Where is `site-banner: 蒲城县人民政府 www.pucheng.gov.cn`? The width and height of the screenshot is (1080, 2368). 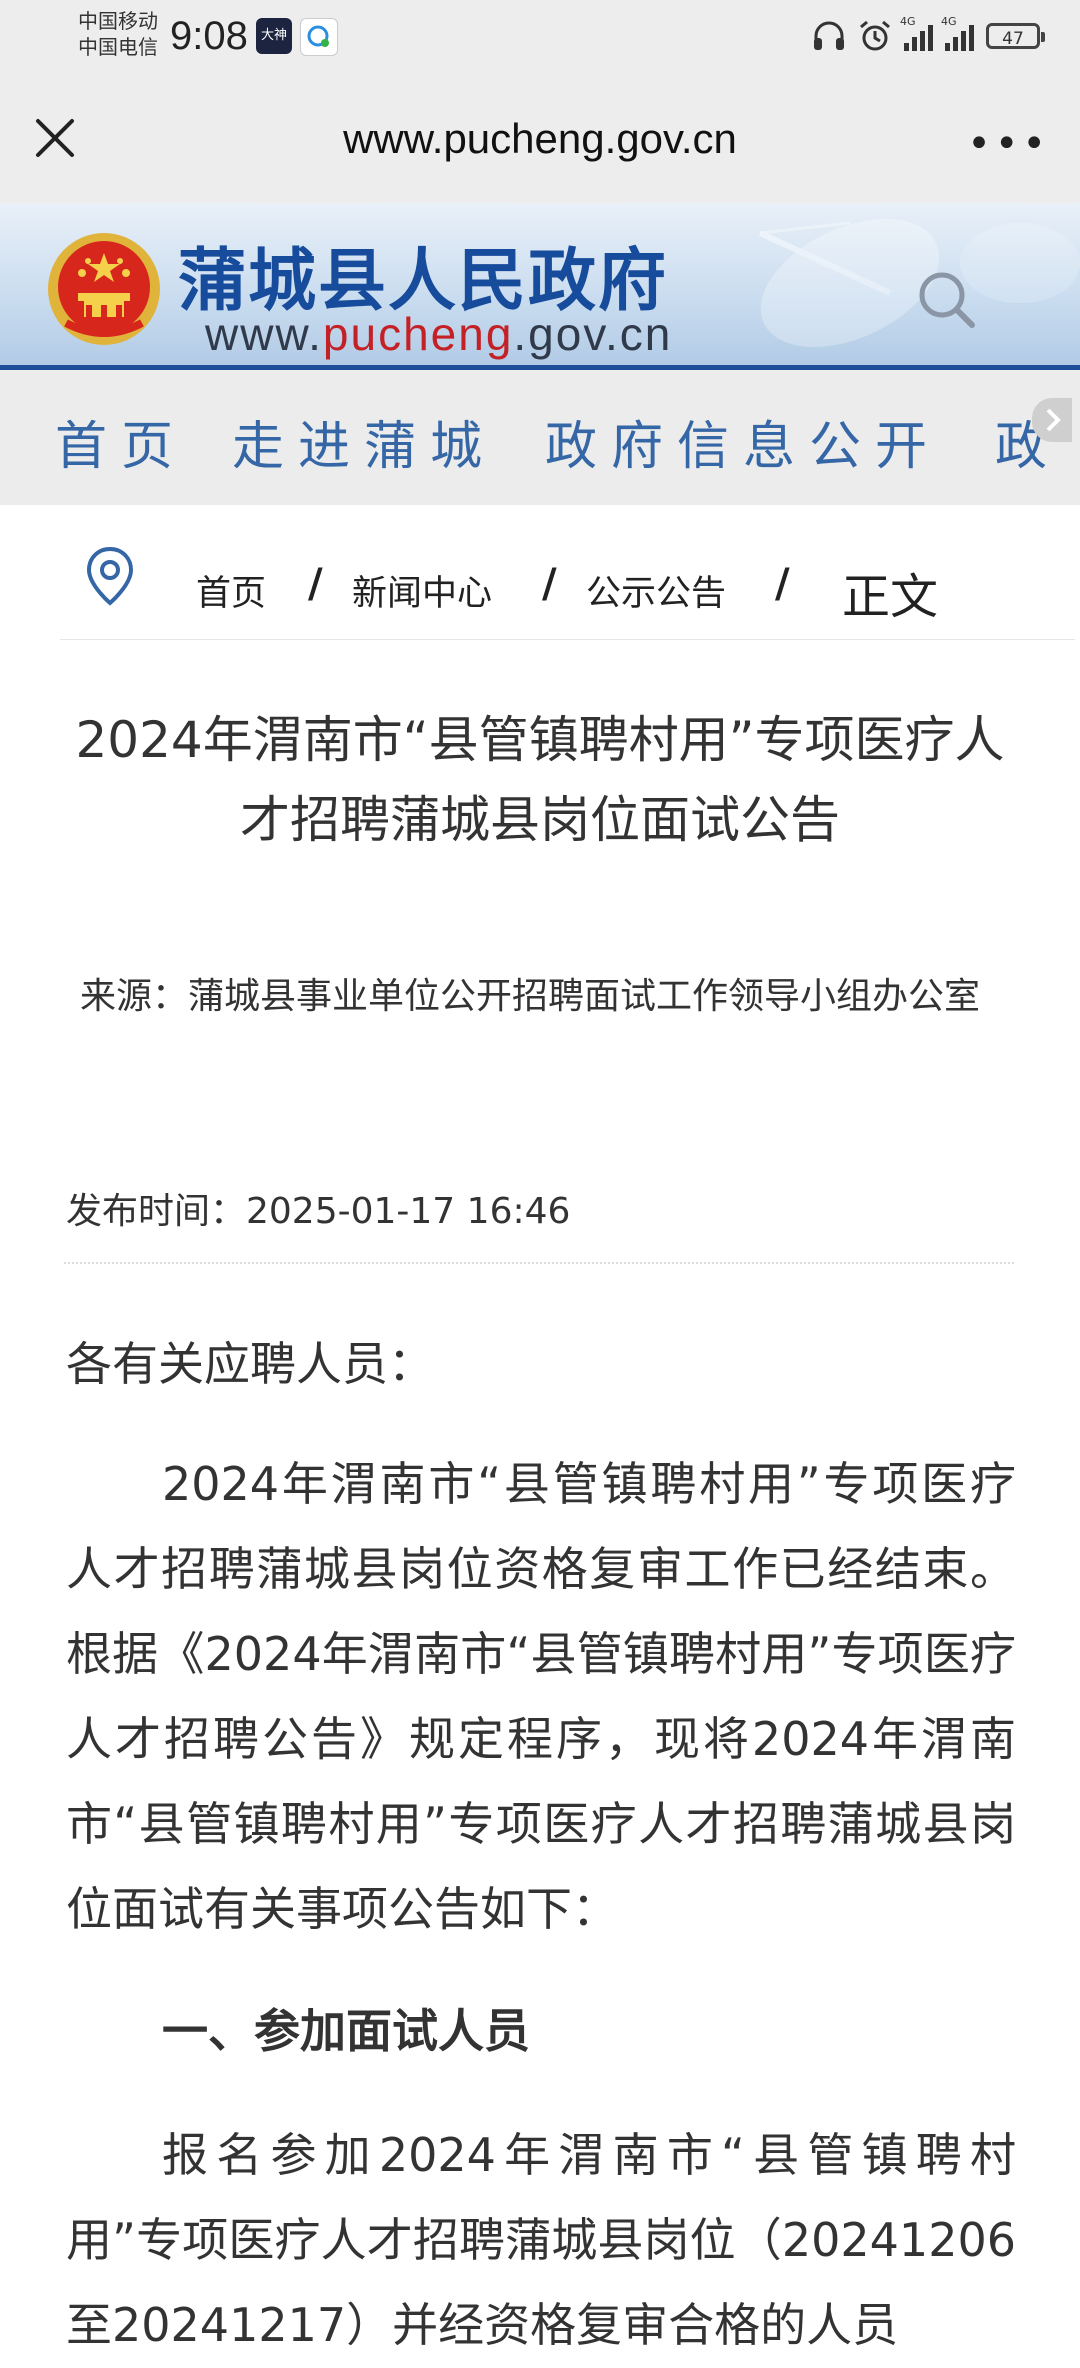 site-banner: 蒲城县人民政府 www.pucheng.gov.cn is located at coordinates (540, 286).